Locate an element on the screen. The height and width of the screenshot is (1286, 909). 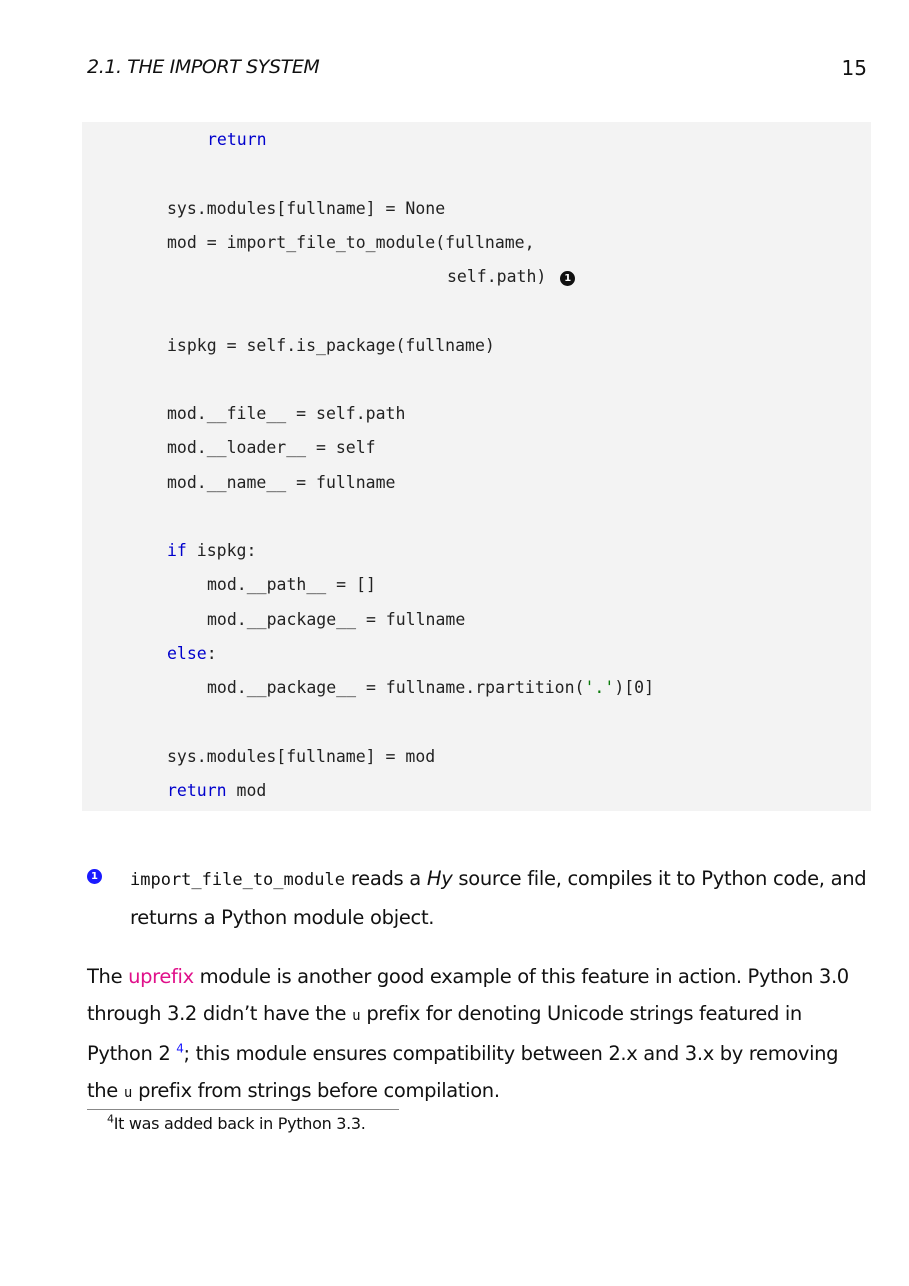
code-line: self.path) 1 is located at coordinates (511, 277).